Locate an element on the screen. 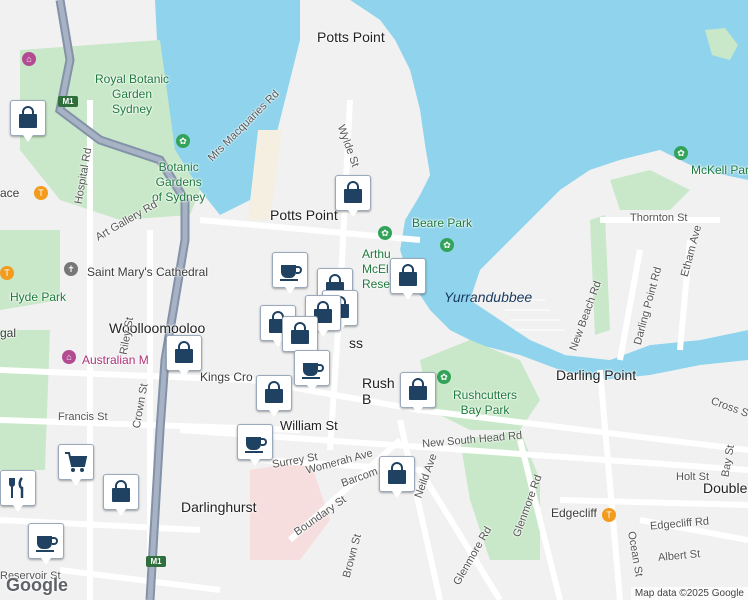 The width and height of the screenshot is (748, 600). motorway-shield-m1: M1 is located at coordinates (68, 101).